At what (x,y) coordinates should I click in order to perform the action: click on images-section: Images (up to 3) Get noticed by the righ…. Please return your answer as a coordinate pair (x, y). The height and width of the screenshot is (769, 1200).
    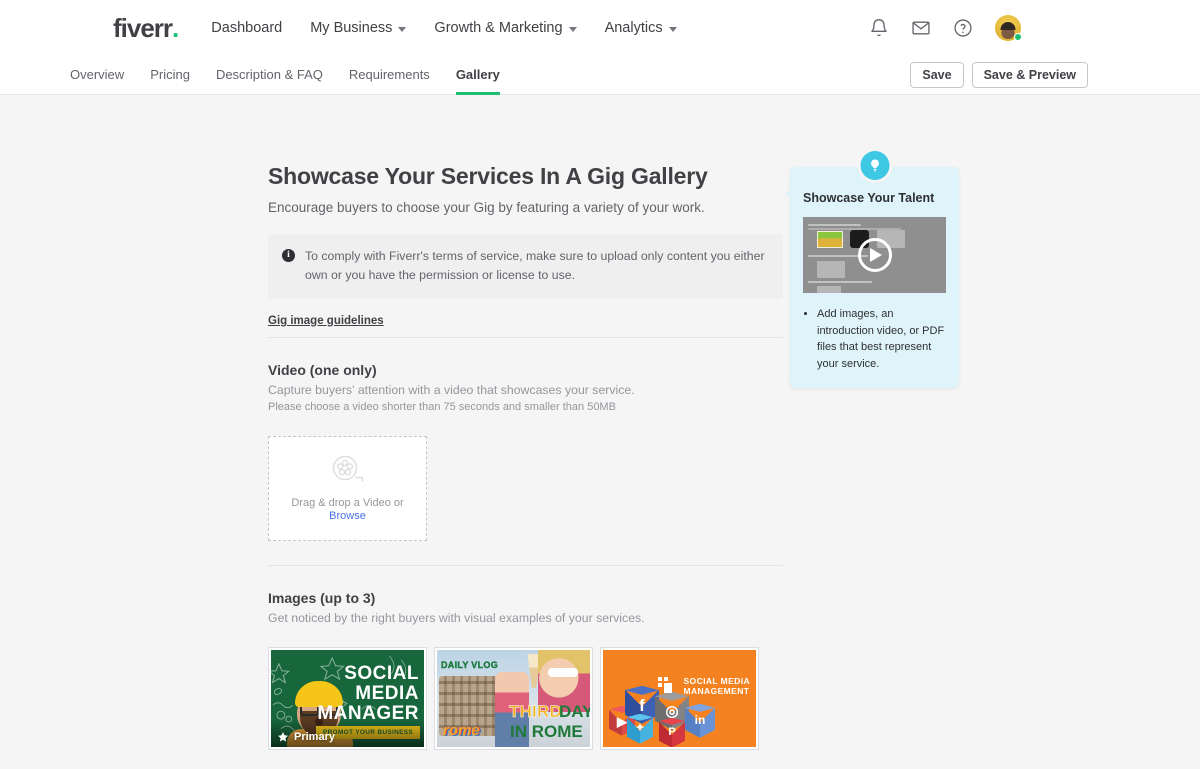
    Looking at the image, I should click on (525, 658).